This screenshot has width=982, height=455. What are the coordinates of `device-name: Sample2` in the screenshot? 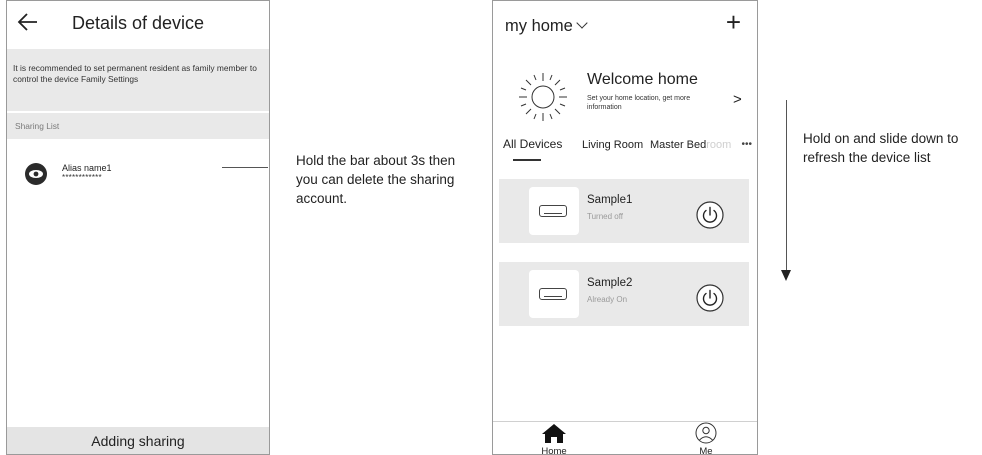 It's located at (610, 283).